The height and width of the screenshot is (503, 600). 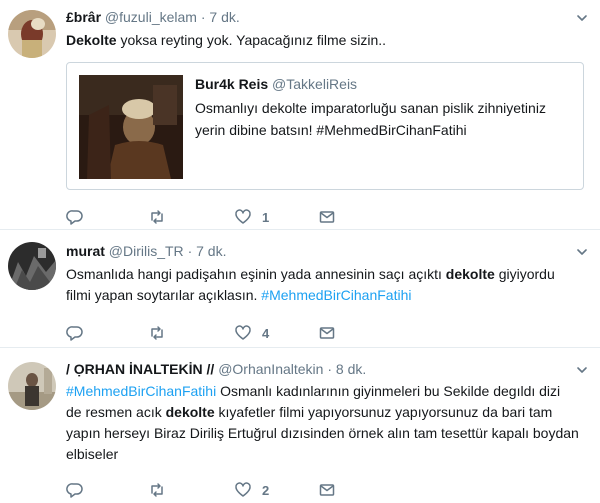 I want to click on tweet-actions: 1, so click(x=236, y=217).